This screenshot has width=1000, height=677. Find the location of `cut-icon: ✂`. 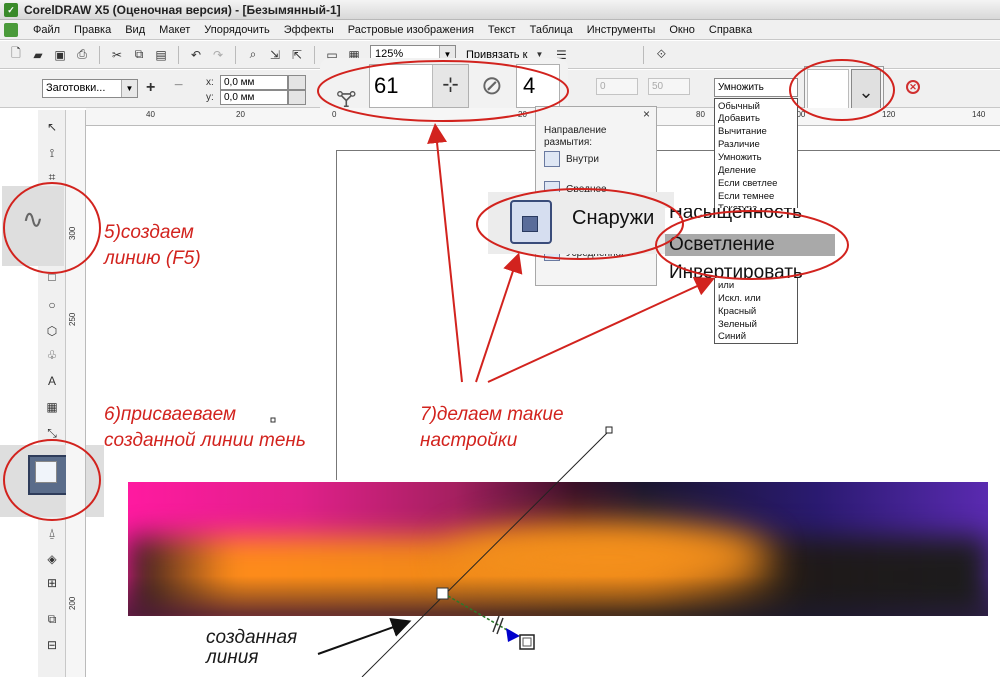

cut-icon: ✂ is located at coordinates (117, 55).